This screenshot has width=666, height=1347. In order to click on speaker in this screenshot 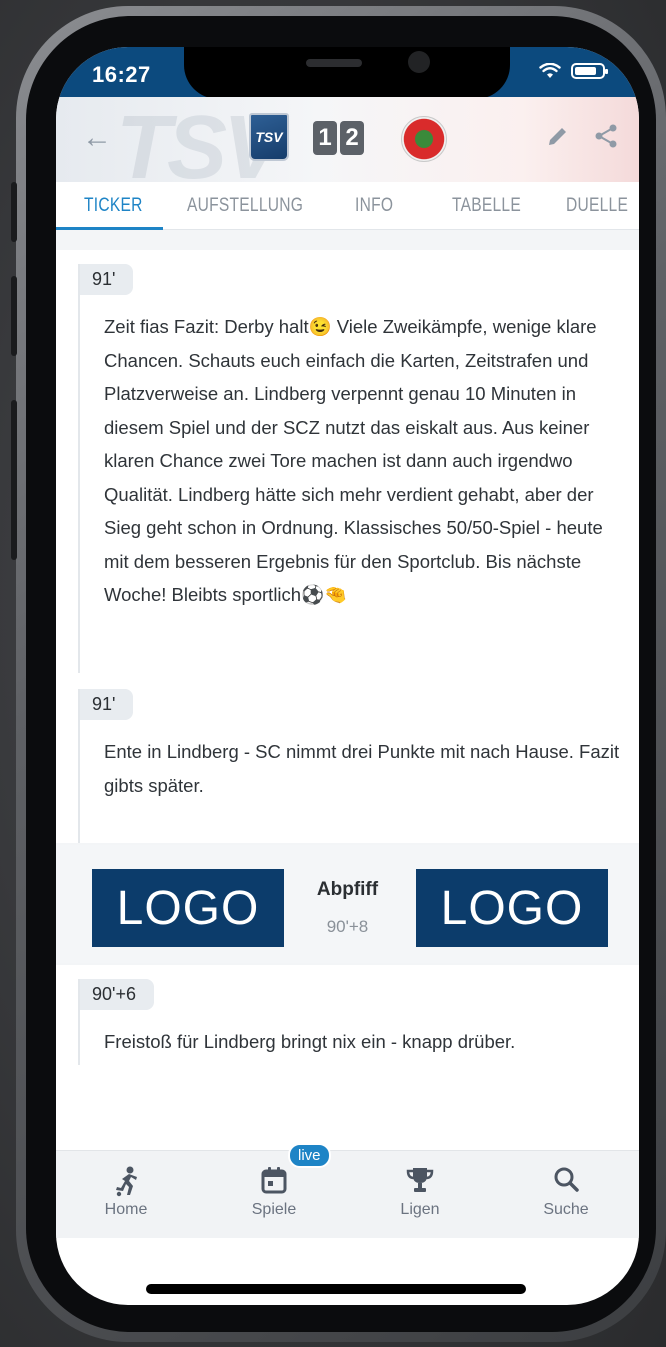, I will do `click(334, 63)`.